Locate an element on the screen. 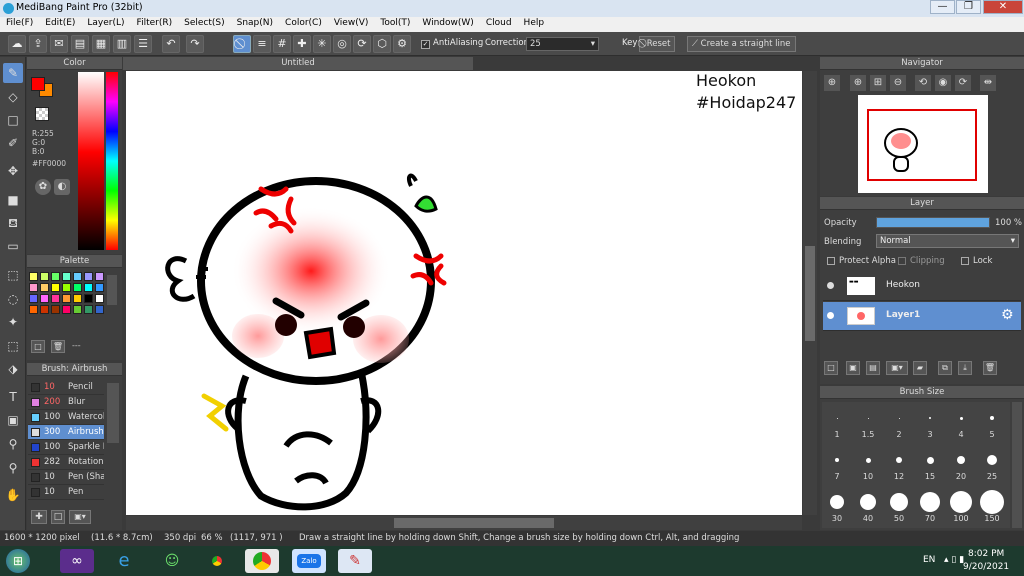 The height and width of the screenshot is (576, 1024). maximize-button: ❐ is located at coordinates (968, 7).